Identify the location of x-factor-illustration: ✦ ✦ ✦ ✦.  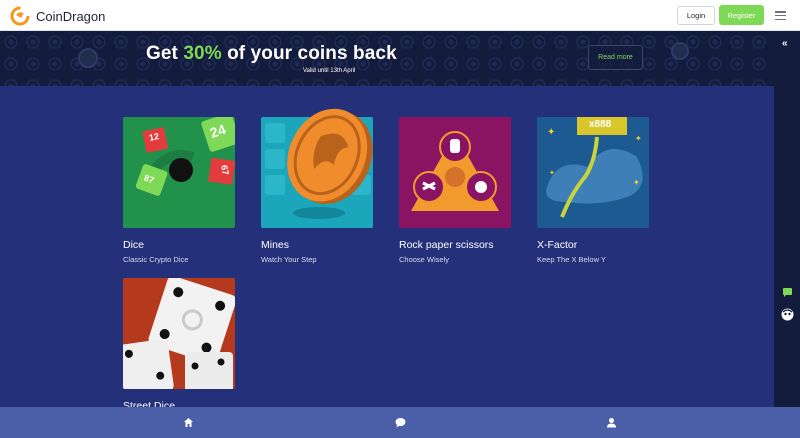
(593, 172).